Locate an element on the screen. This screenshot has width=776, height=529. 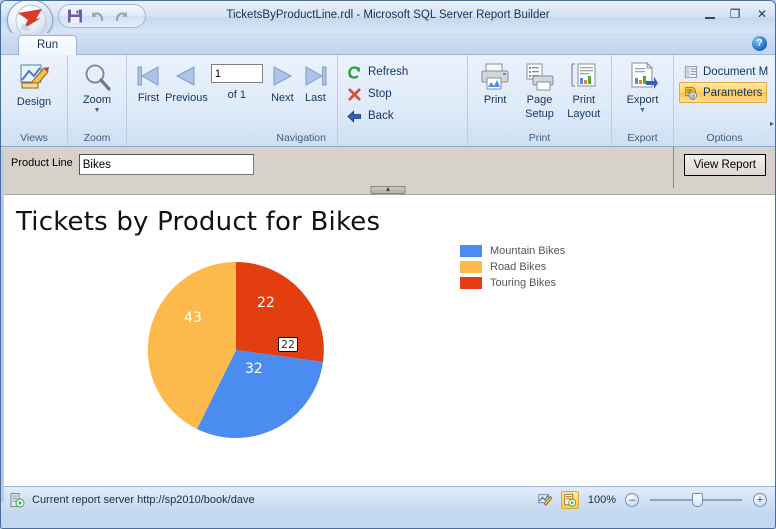
selected-data-label: 22 is located at coordinates (288, 344).